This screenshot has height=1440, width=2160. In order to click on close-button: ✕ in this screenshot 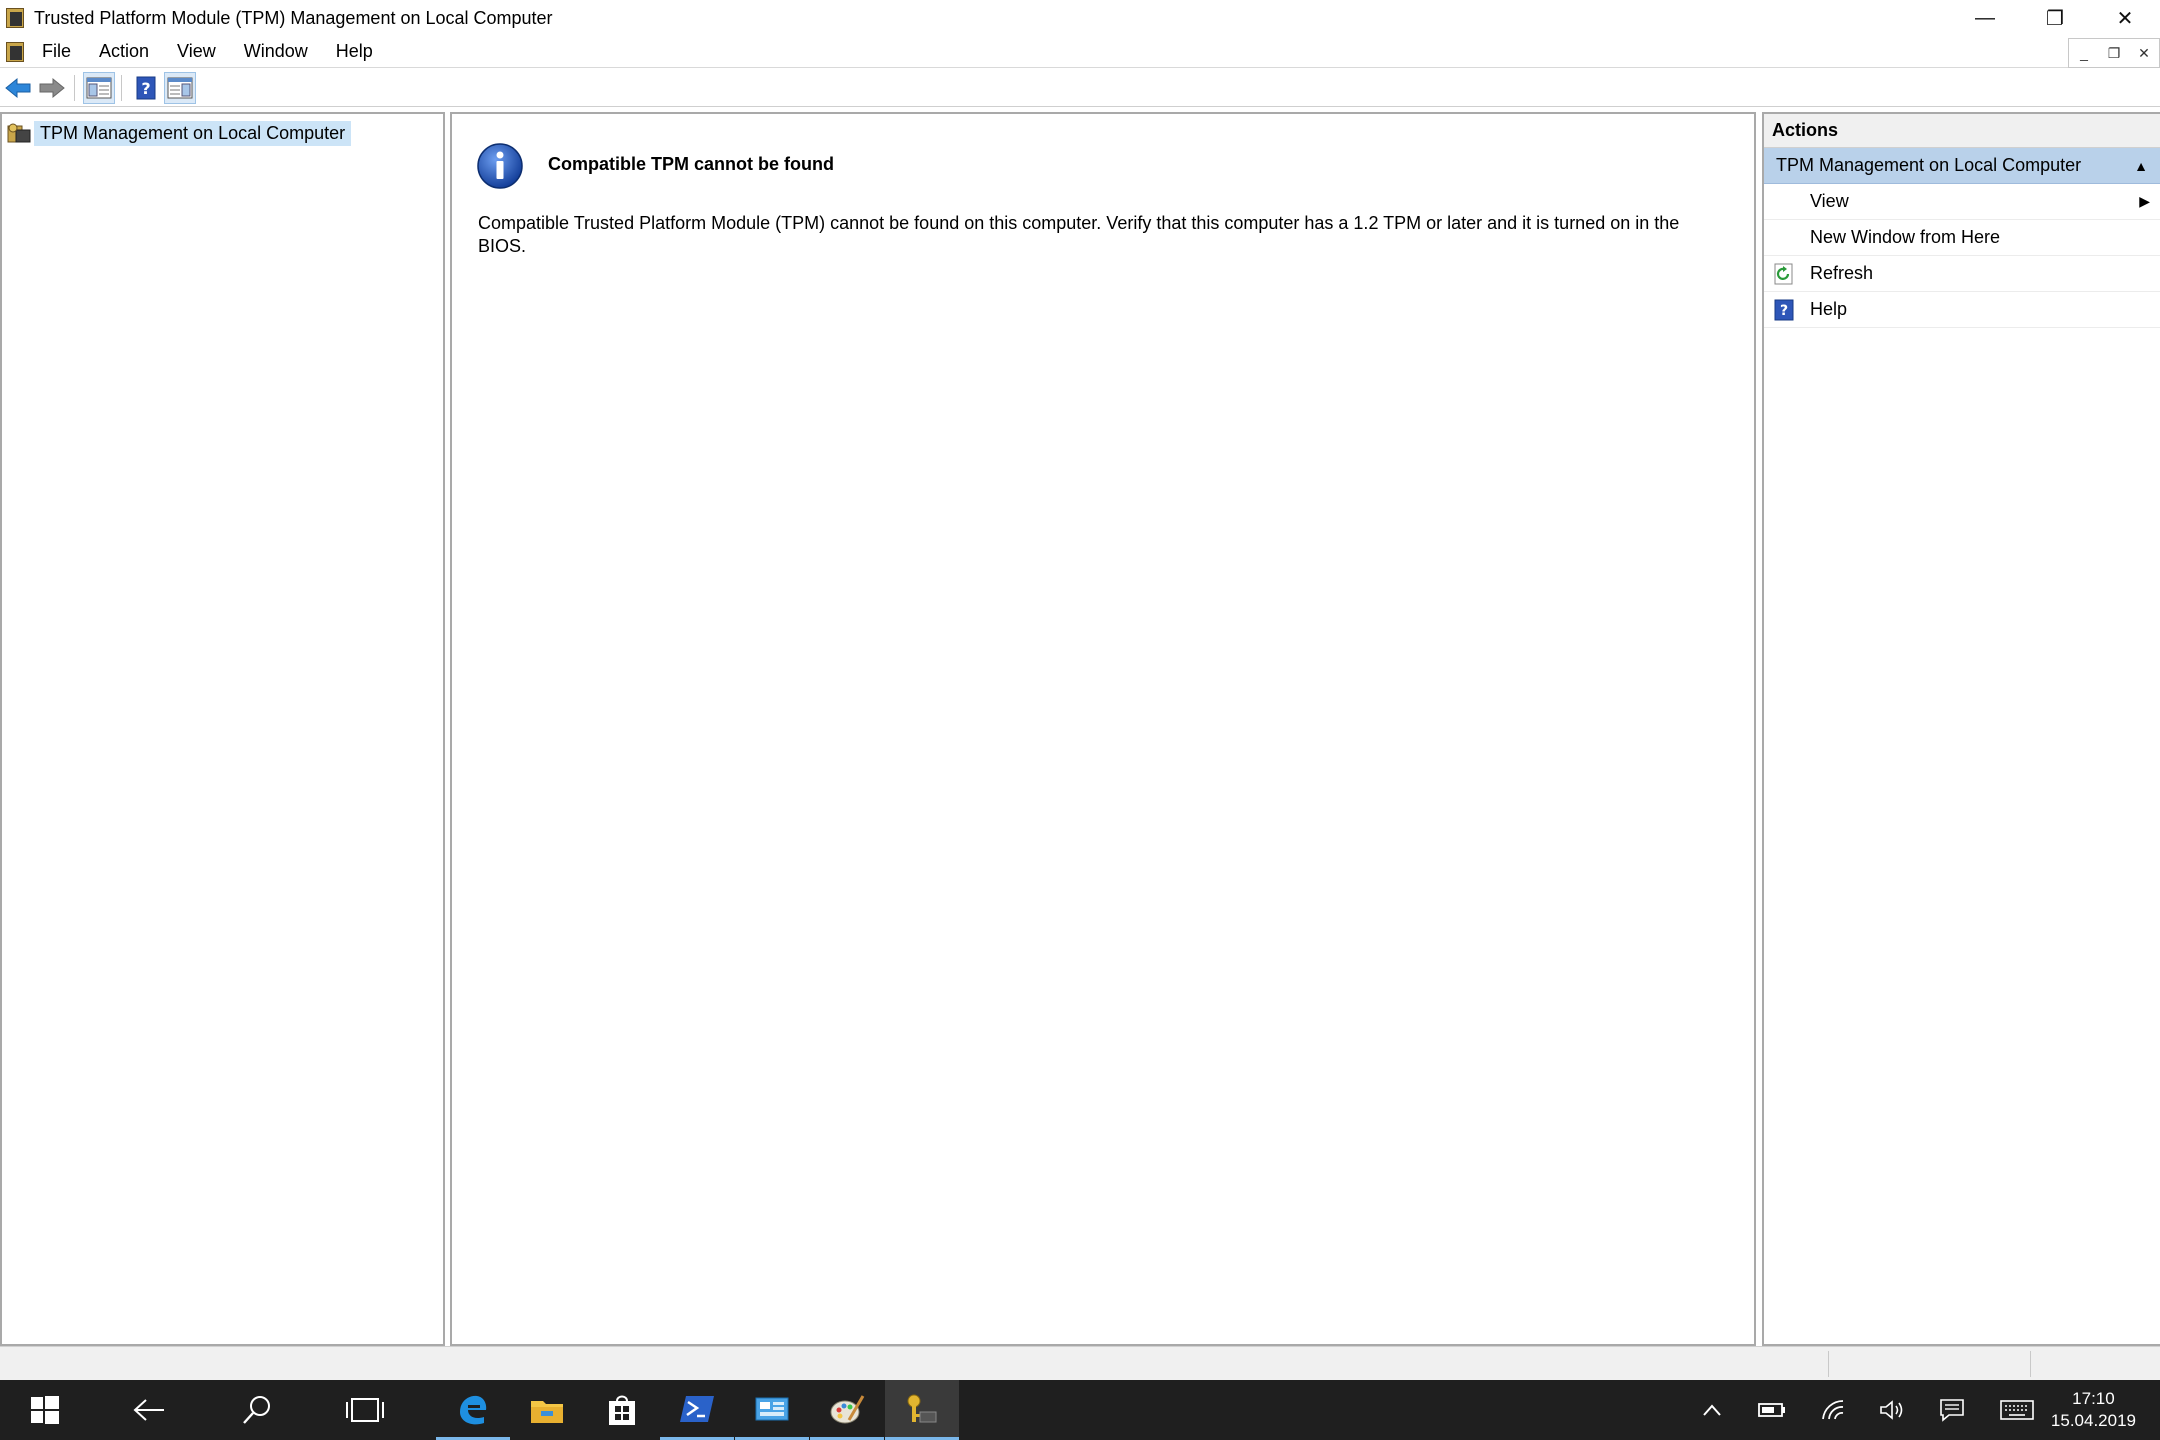, I will do `click(2125, 18)`.